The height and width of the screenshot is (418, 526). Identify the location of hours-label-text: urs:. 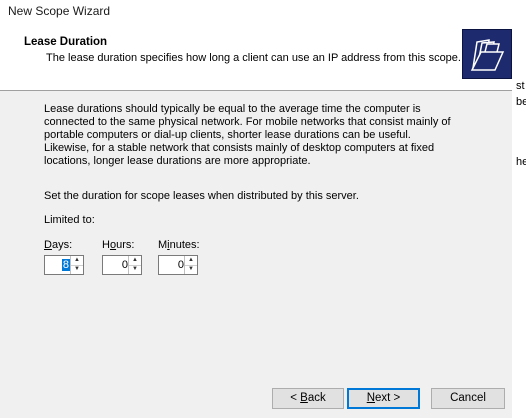
(125, 245).